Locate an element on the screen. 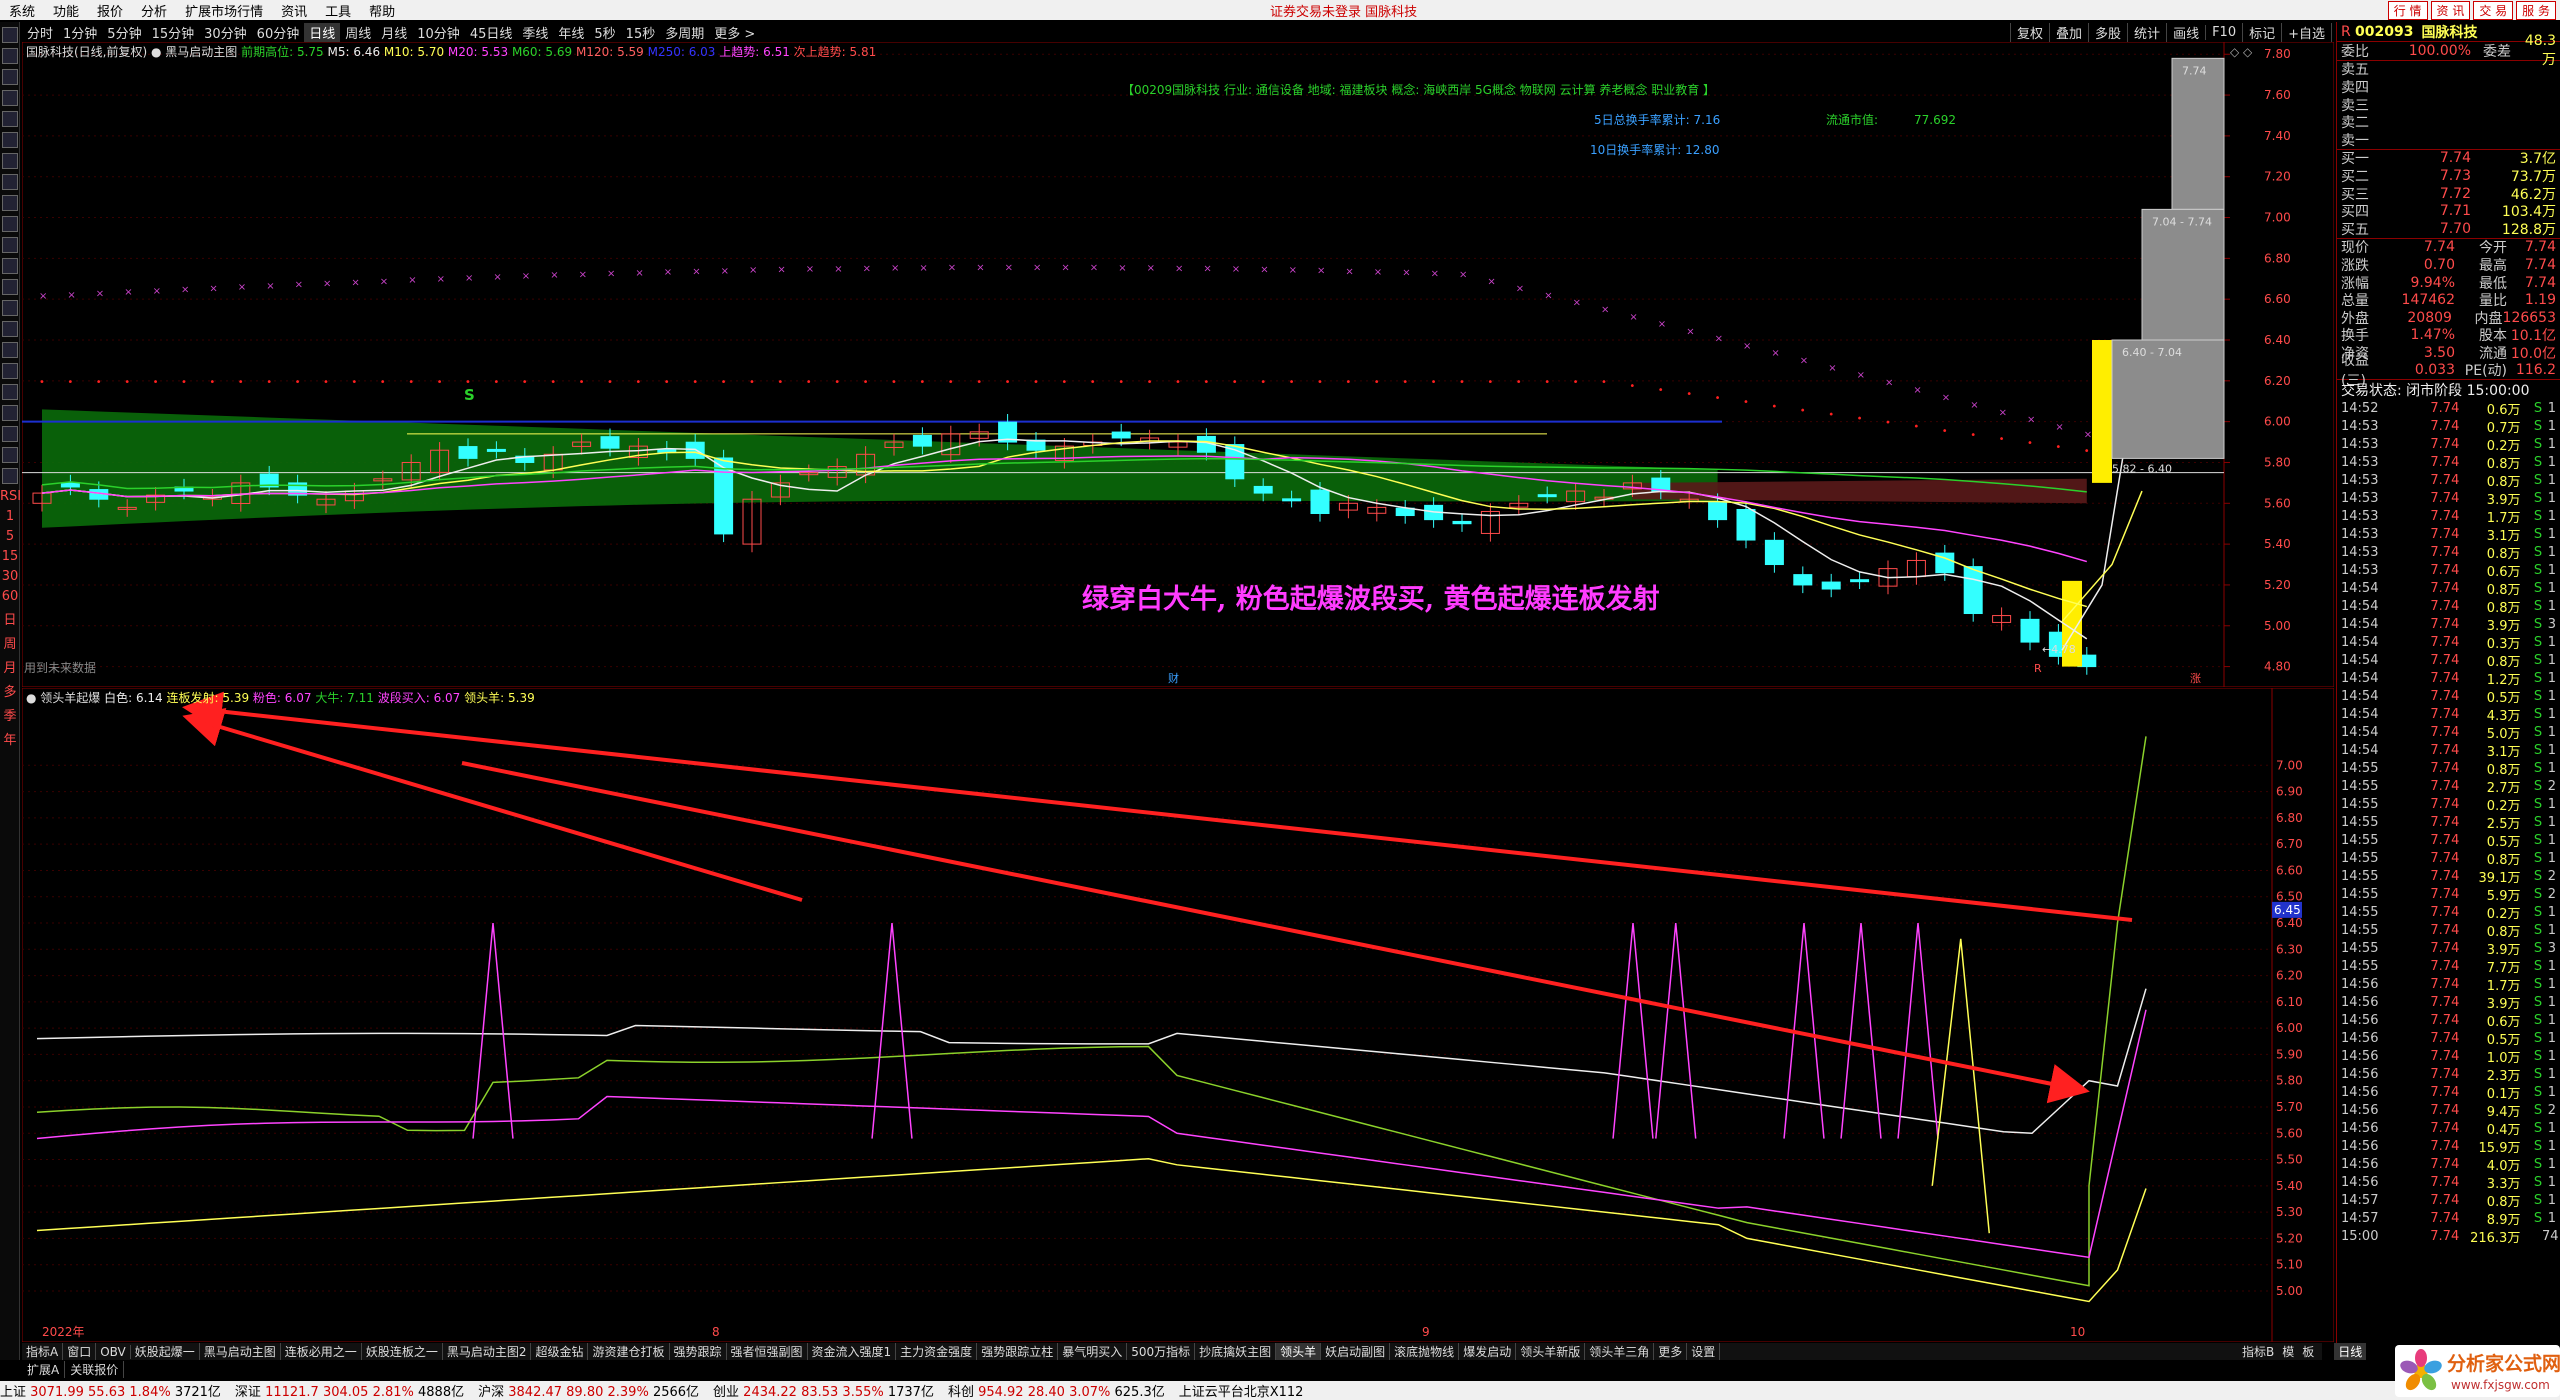 This screenshot has width=2560, height=1400. indicator-tab-13: 主力资金强度 is located at coordinates (937, 1351).